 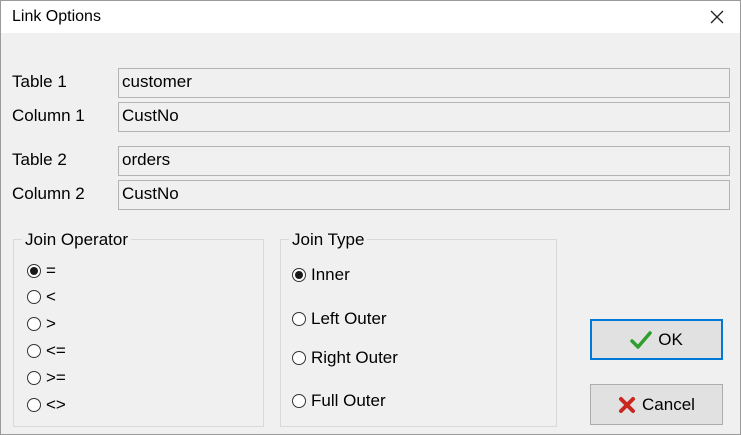 I want to click on cancel-label: Cancel, so click(x=668, y=404).